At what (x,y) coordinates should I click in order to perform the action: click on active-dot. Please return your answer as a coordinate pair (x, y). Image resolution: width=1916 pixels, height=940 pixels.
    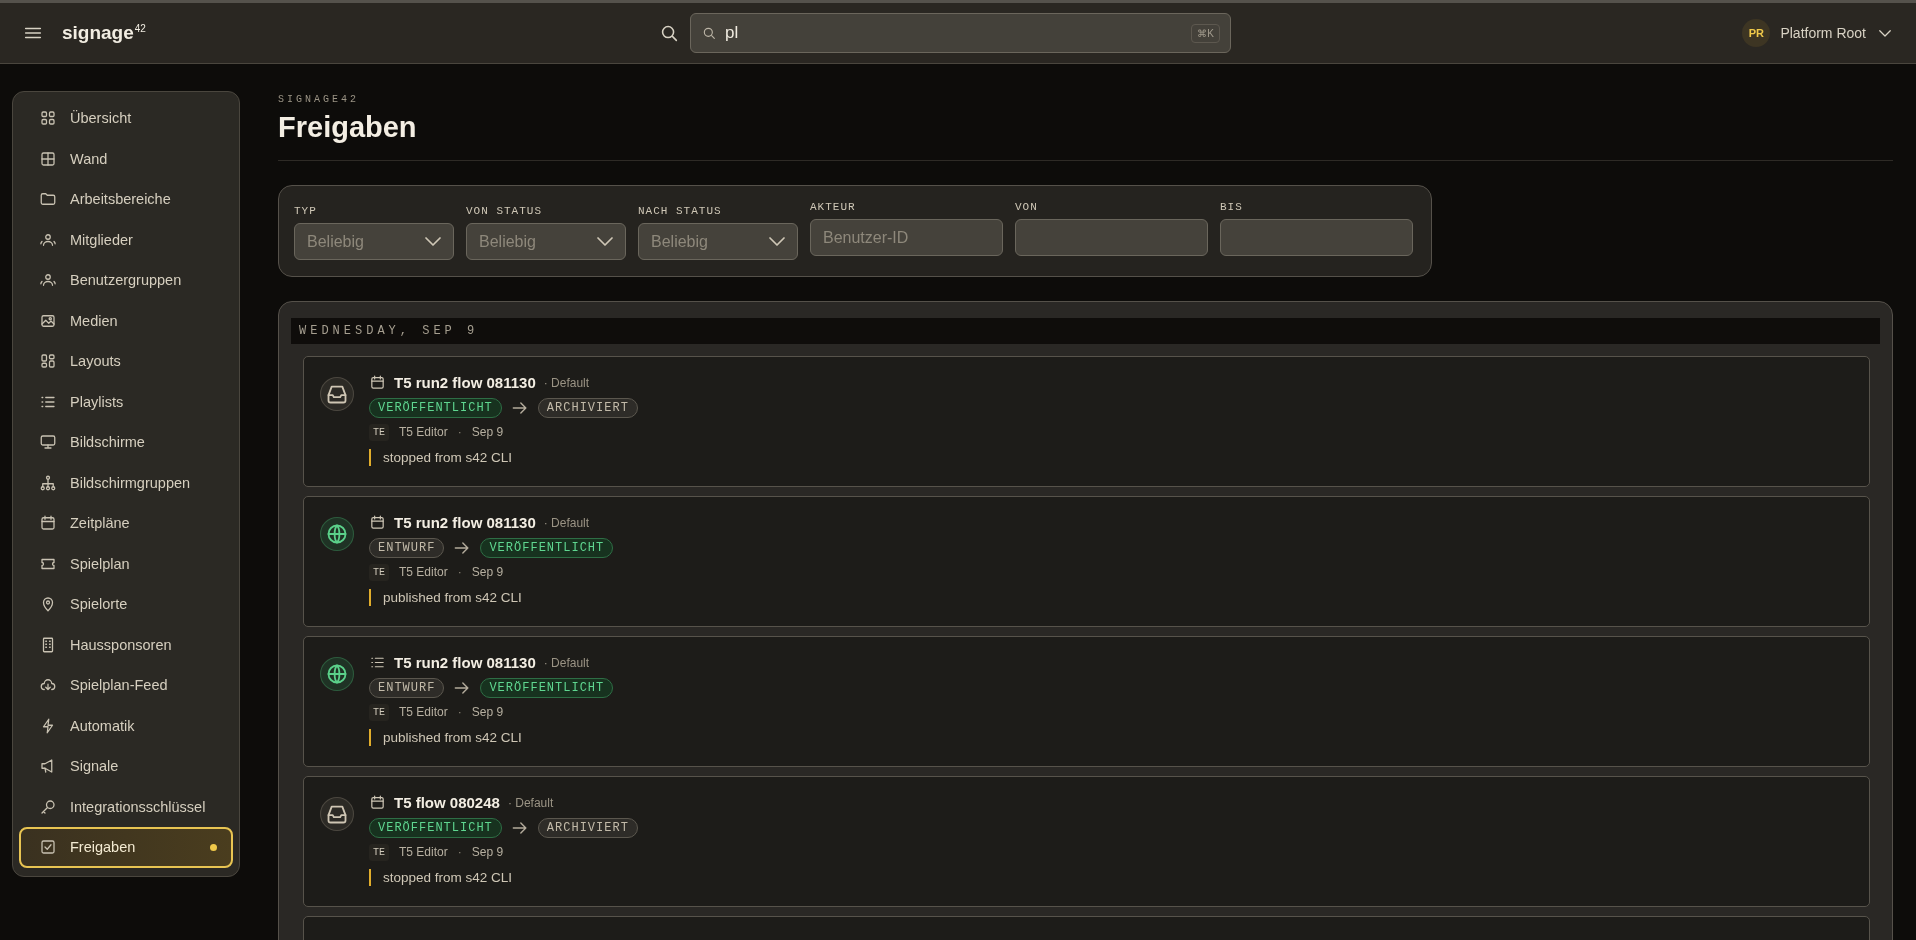
    Looking at the image, I should click on (213, 847).